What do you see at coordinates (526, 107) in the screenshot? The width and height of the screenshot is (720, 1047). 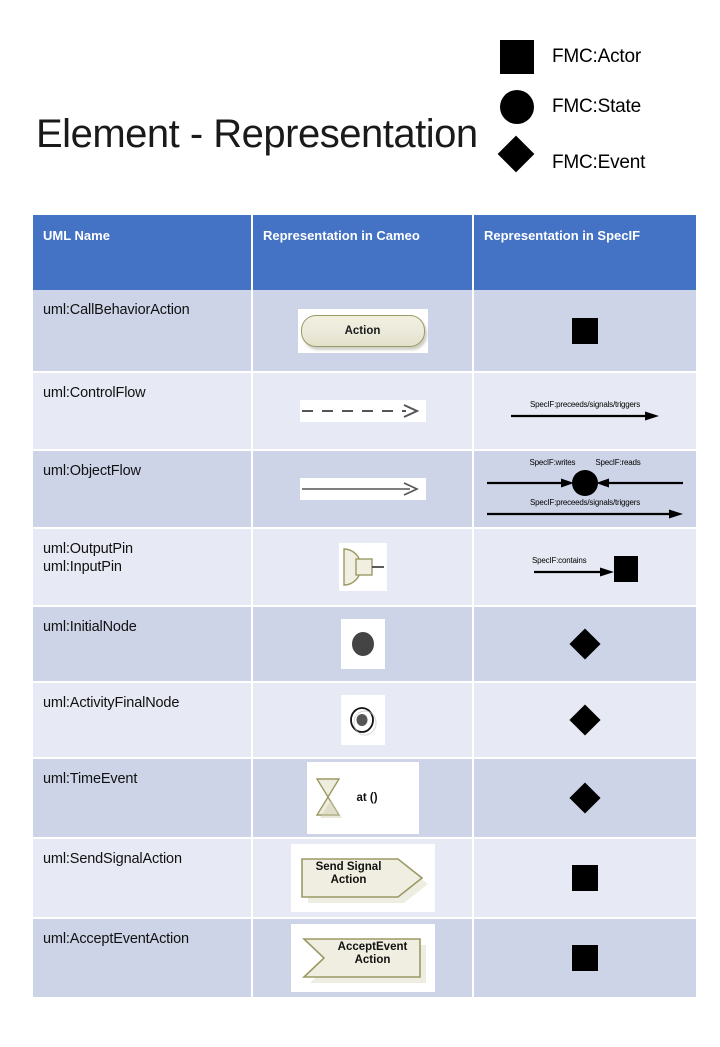 I see `circle-icon` at bounding box center [526, 107].